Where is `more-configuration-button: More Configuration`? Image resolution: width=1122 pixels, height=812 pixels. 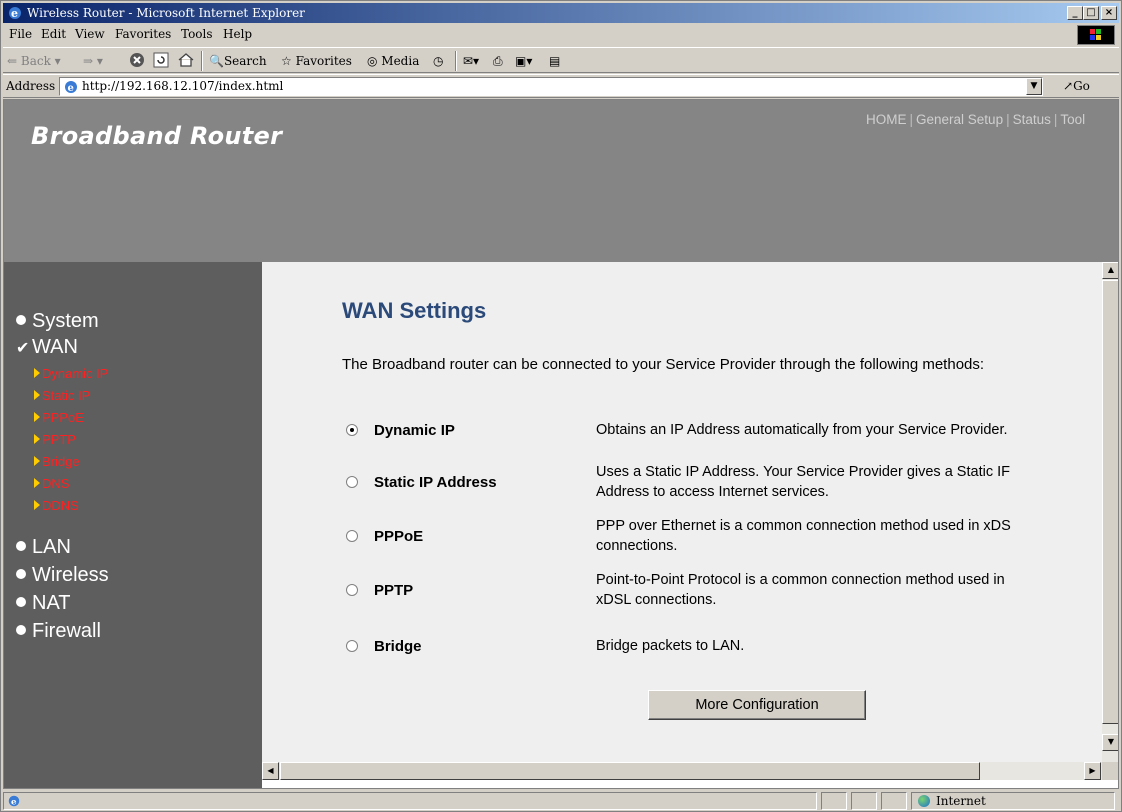 more-configuration-button: More Configuration is located at coordinates (757, 705).